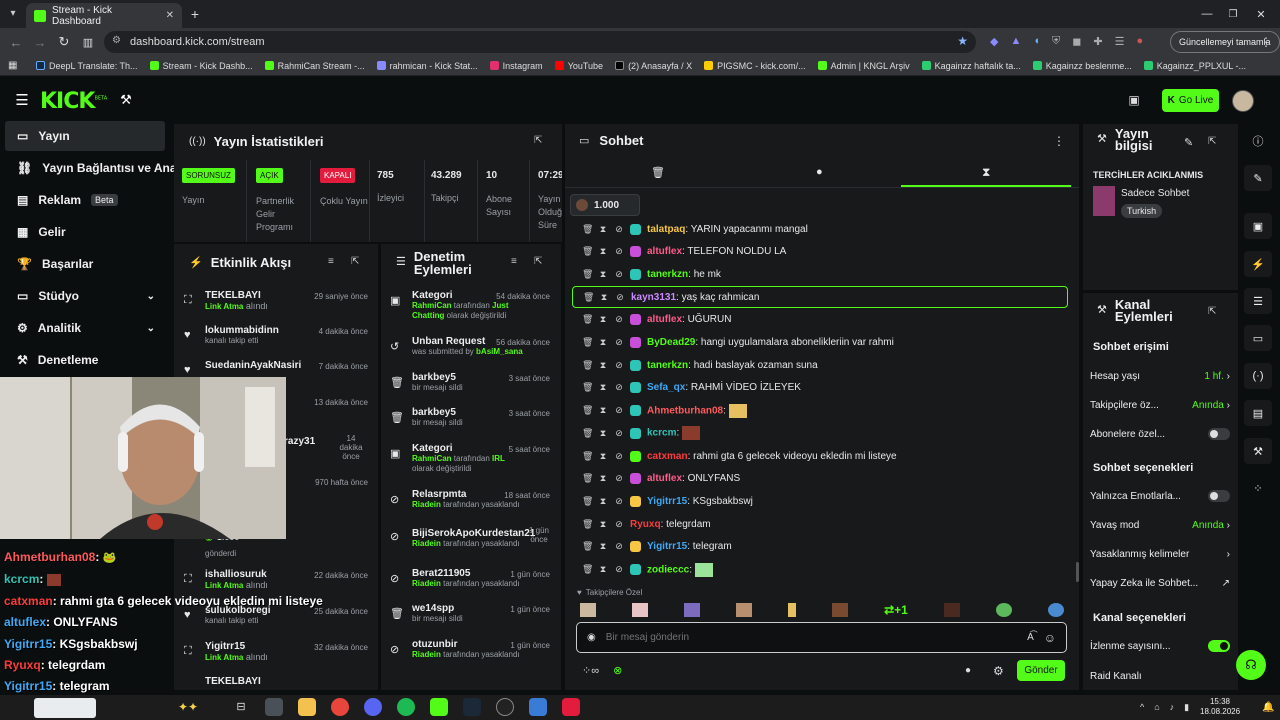 This screenshot has height=720, width=1280. Describe the element at coordinates (819, 172) in the screenshot. I see `chat-bubble-tab-icon: ●` at that location.